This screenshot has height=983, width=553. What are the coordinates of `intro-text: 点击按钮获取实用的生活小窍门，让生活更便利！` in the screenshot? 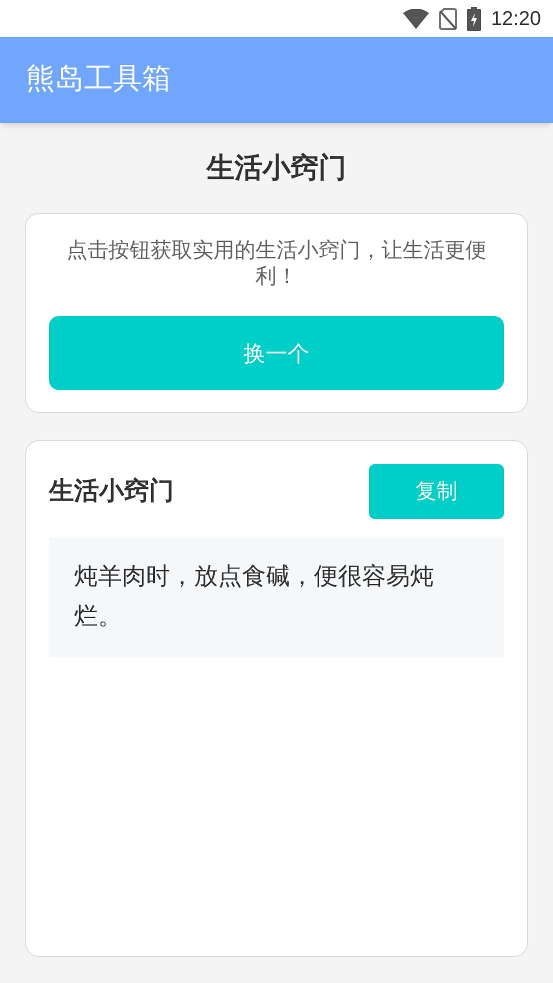 It's located at (277, 264).